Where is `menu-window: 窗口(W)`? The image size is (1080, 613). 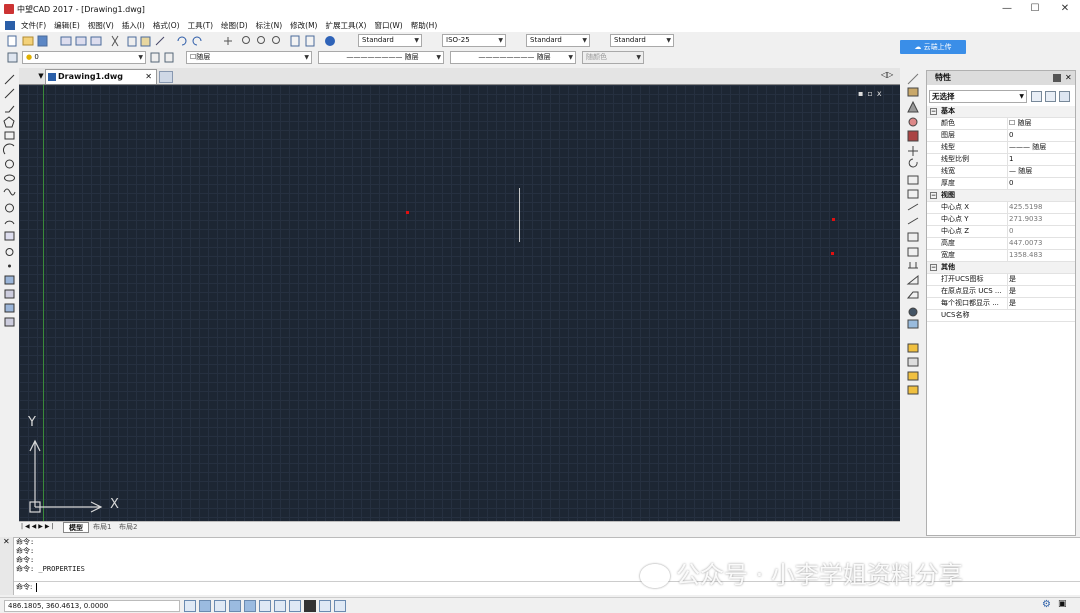
menu-window: 窗口(W) is located at coordinates (388, 25).